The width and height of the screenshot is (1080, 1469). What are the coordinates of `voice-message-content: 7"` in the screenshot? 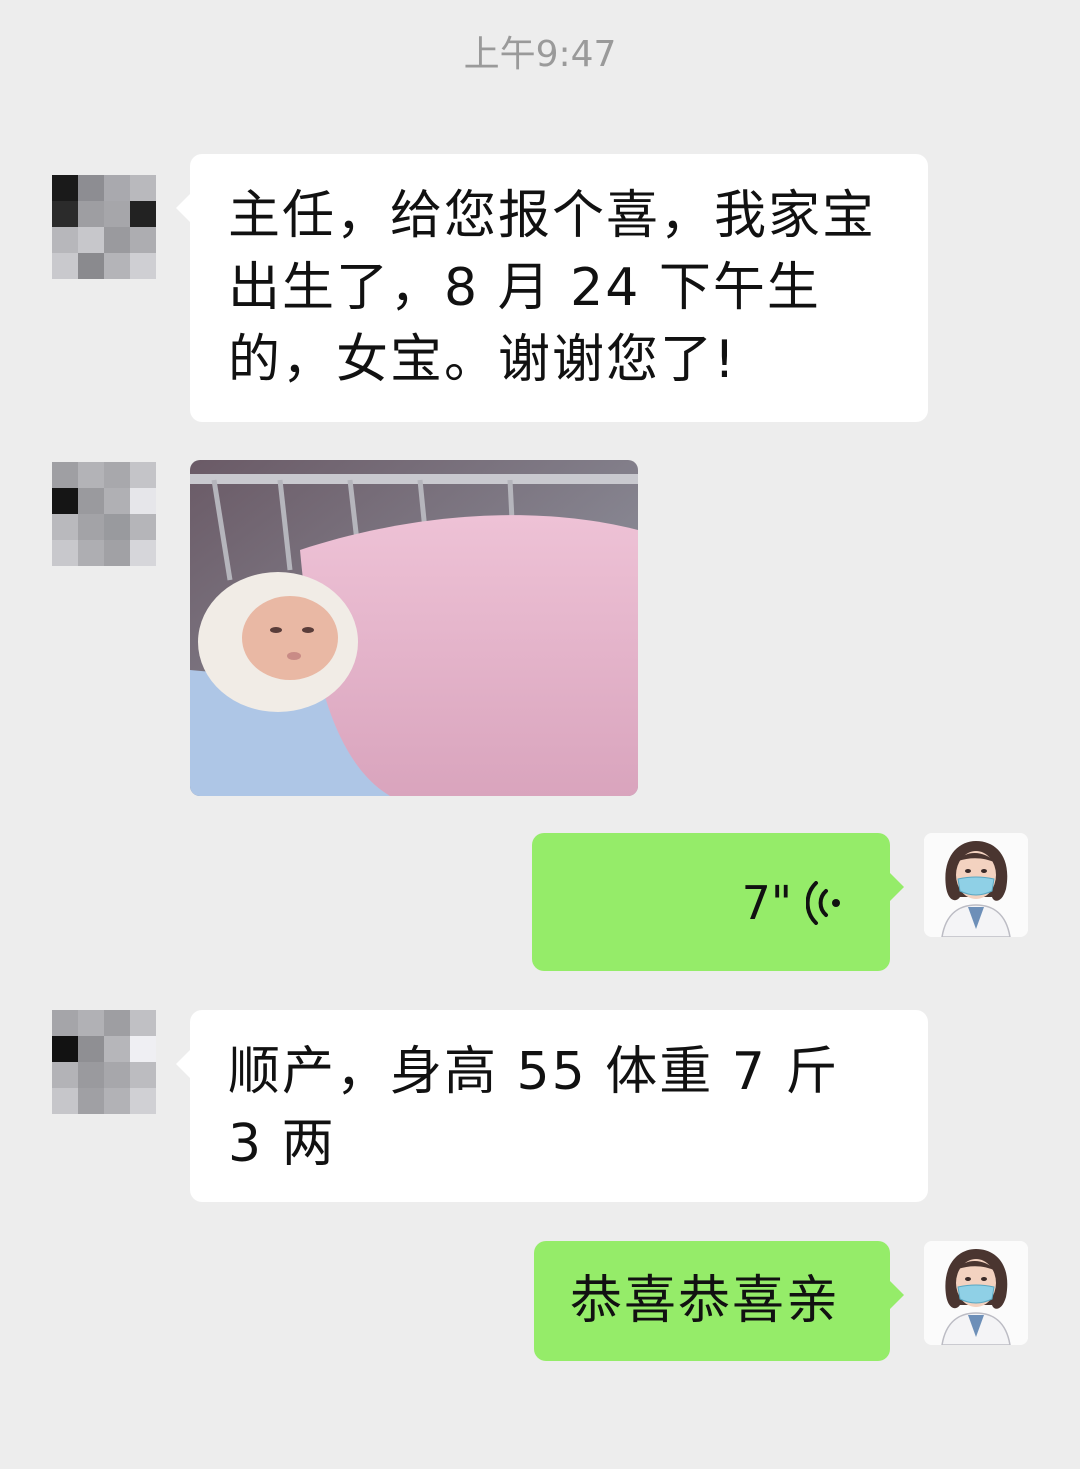 It's located at (792, 903).